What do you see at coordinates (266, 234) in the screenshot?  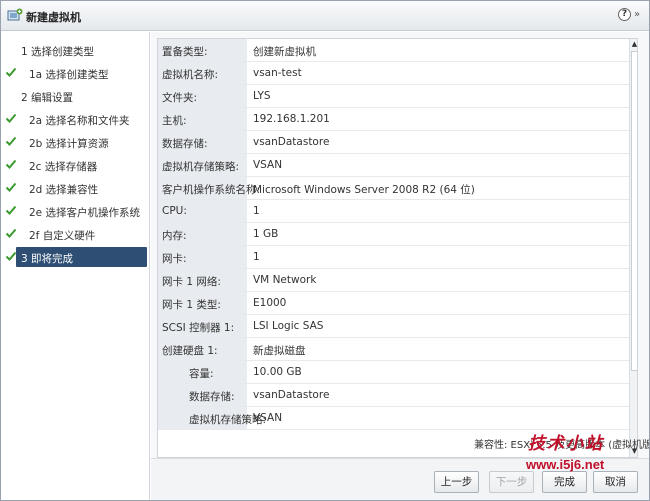 I see `summary-value: 1 GB` at bounding box center [266, 234].